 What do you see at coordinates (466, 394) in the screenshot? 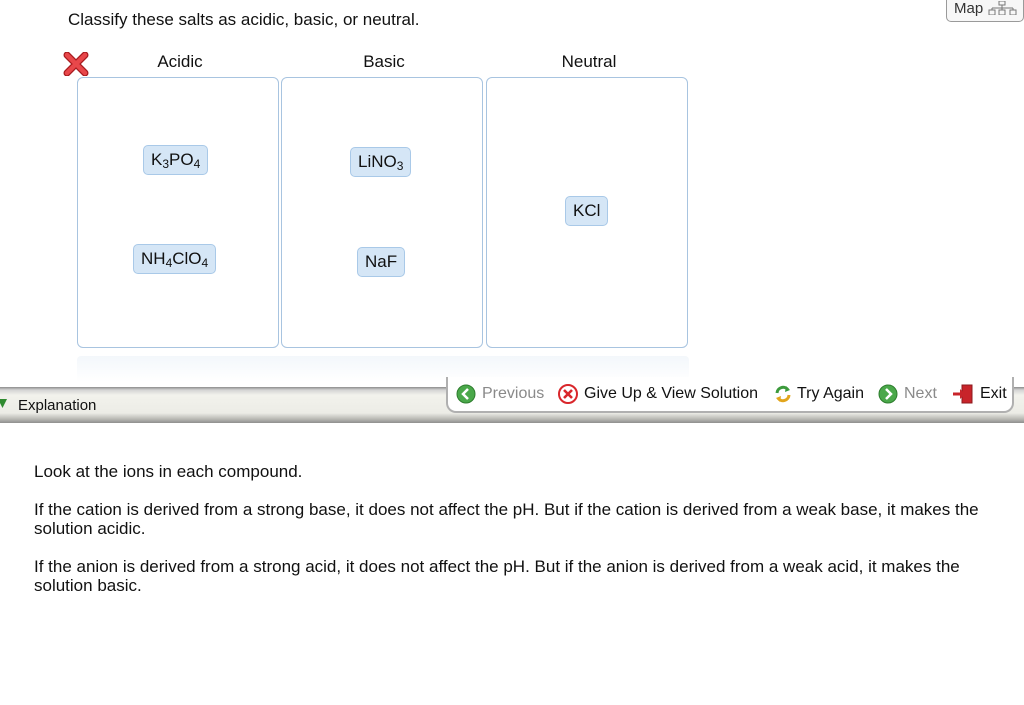
I see `previous-arrow-icon` at bounding box center [466, 394].